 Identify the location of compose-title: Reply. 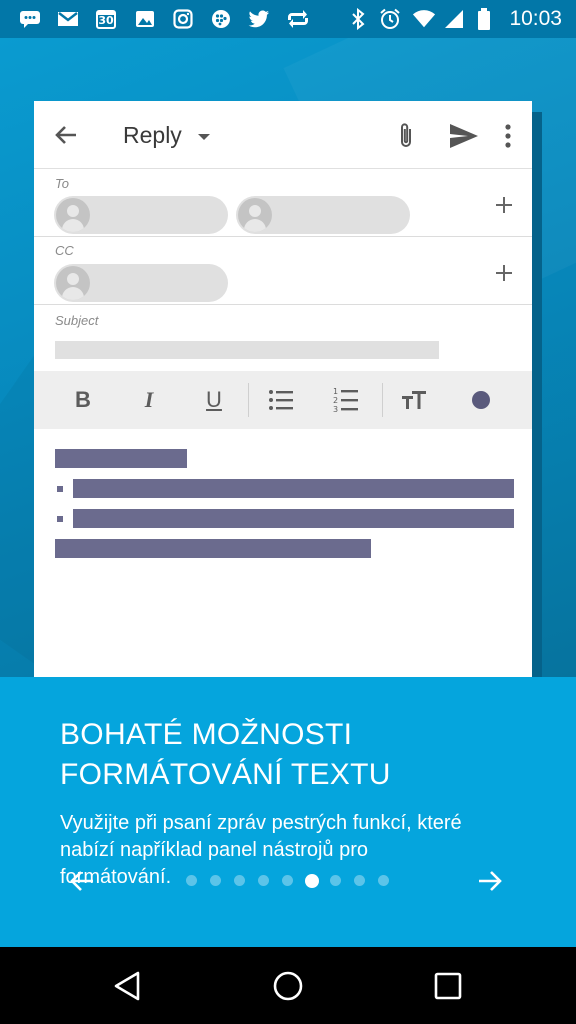
(152, 135).